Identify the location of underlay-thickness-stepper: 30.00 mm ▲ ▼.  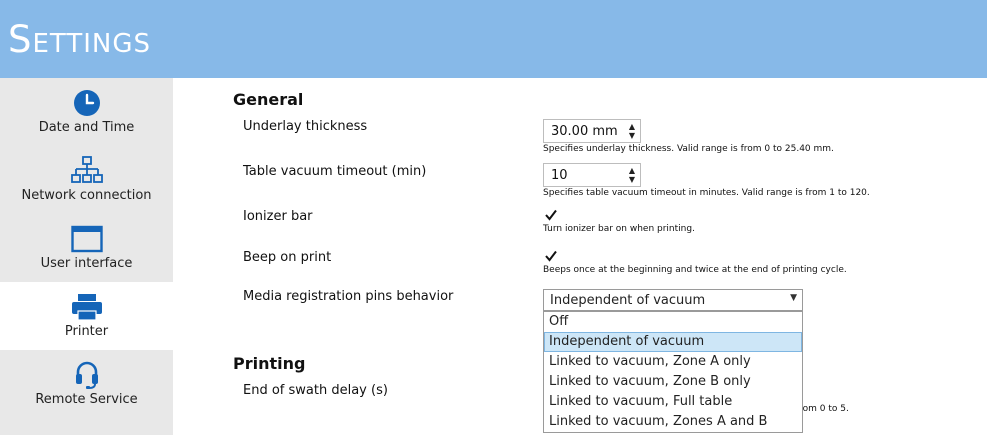
(592, 131).